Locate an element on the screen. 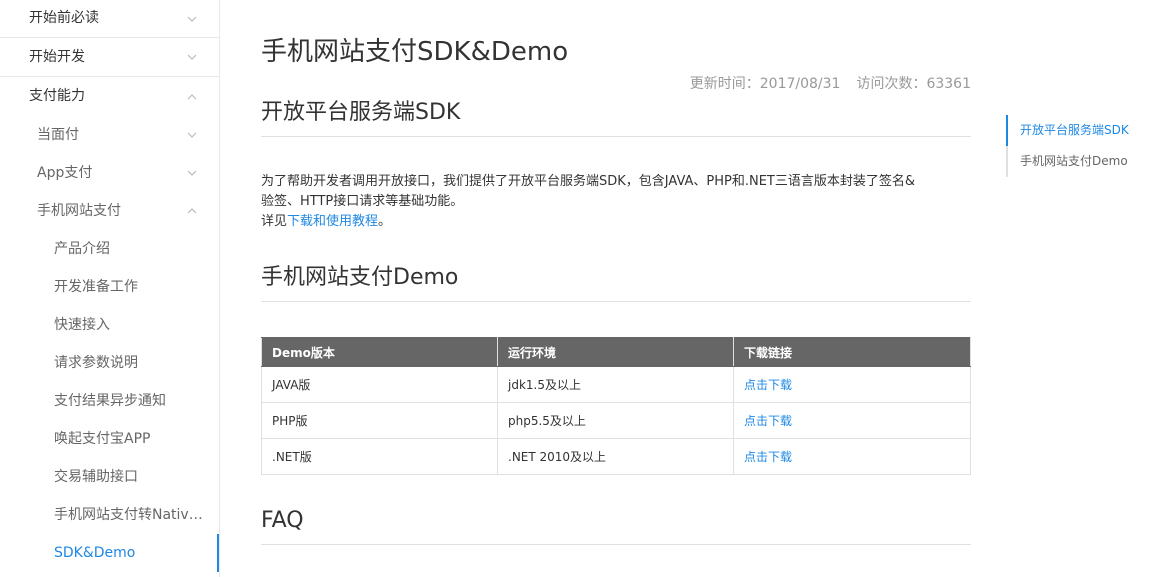 The image size is (1160, 577). section-heading-sdk: 开放平台服务端SDK is located at coordinates (616, 117).